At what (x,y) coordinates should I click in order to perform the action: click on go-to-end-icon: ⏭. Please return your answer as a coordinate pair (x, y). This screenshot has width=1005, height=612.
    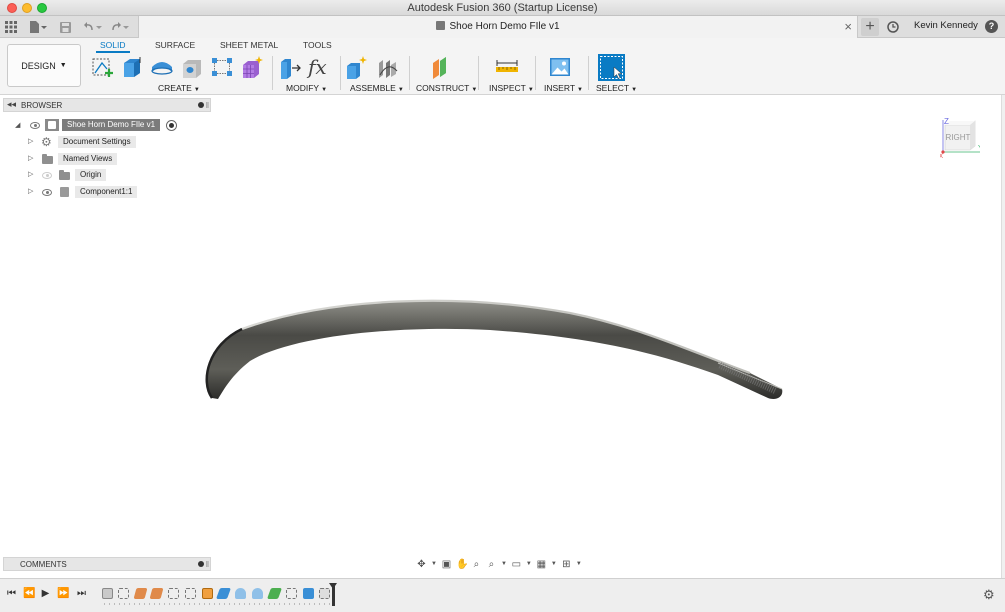
    Looking at the image, I should click on (81, 593).